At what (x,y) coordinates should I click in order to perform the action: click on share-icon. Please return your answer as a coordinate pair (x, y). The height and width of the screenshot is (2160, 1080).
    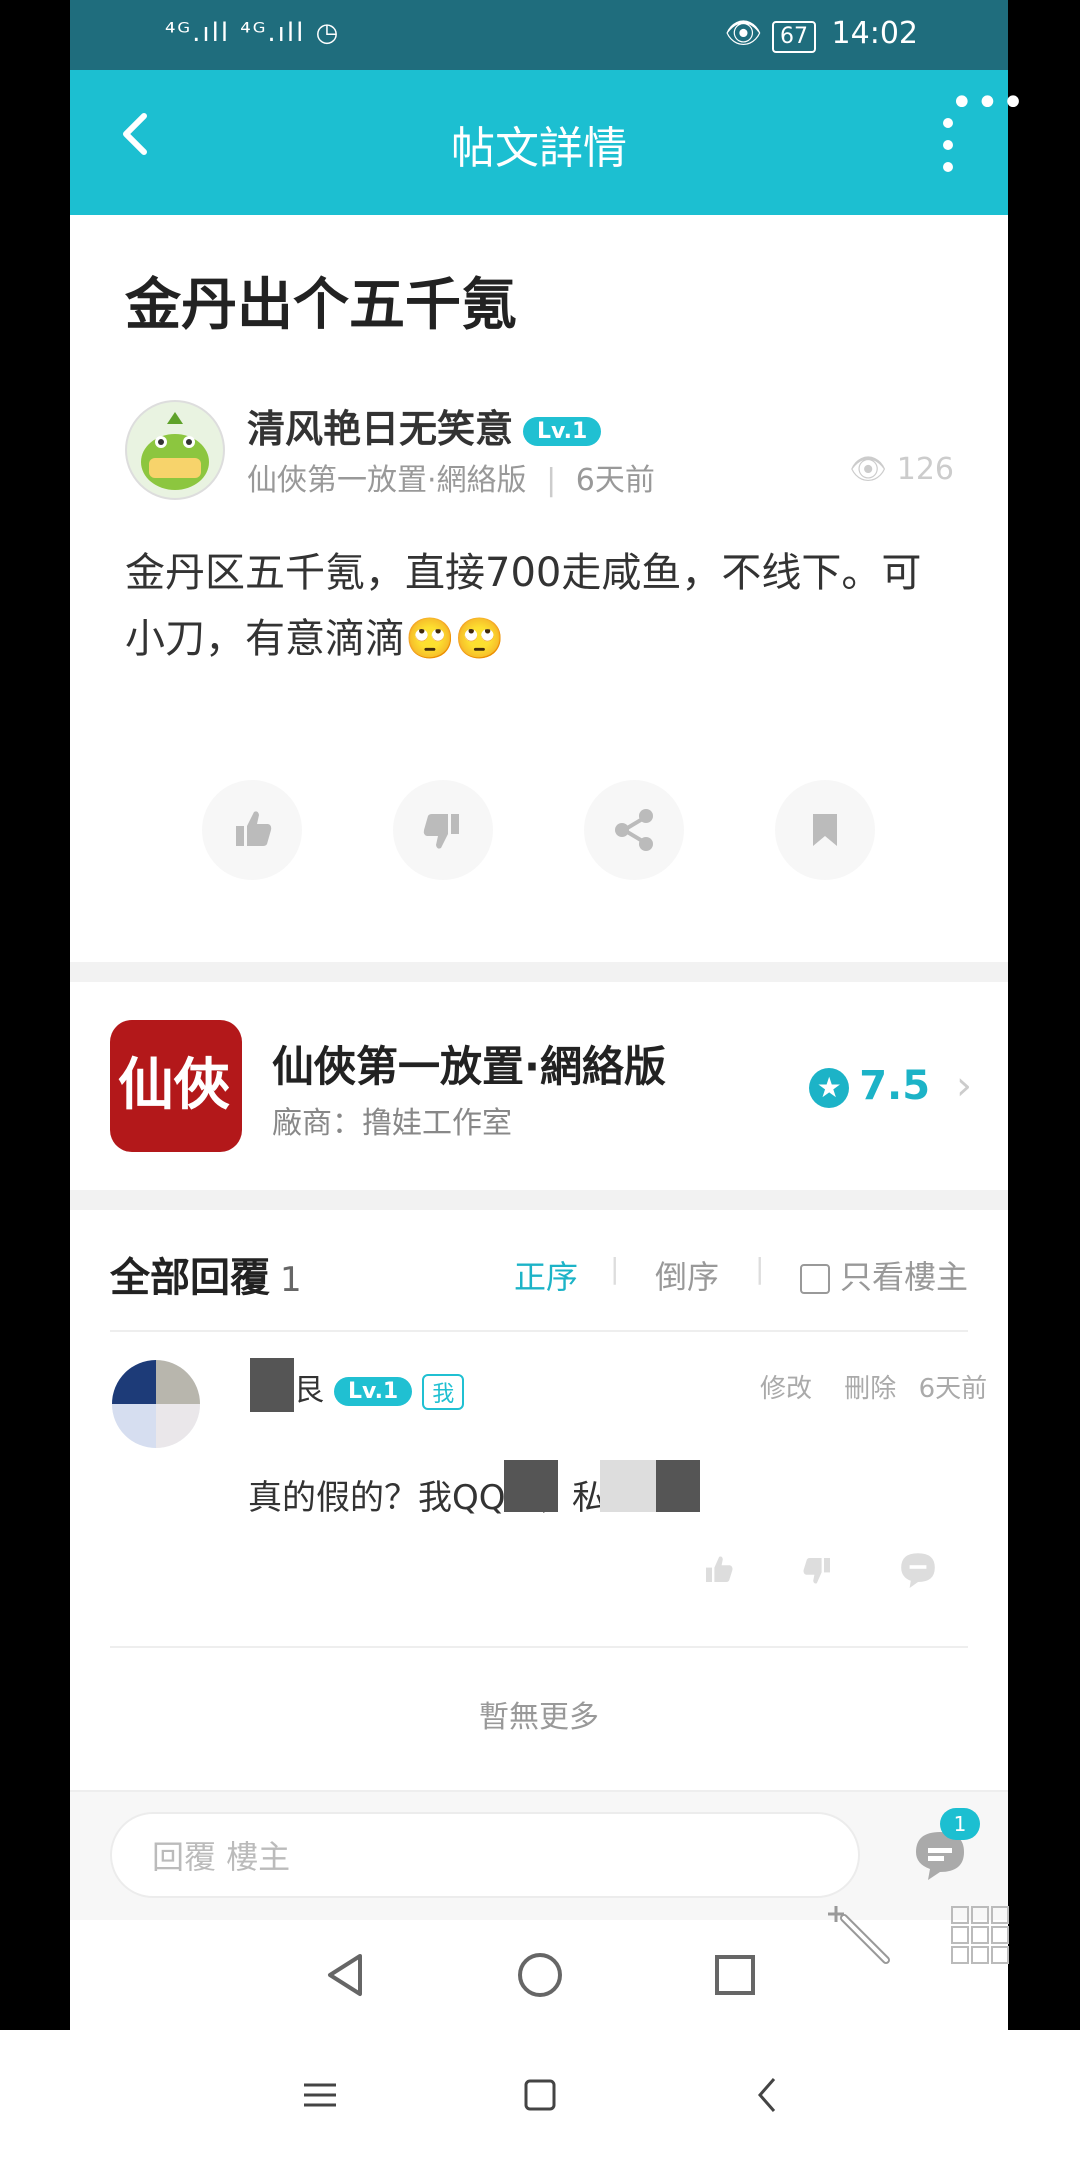
    Looking at the image, I should click on (634, 830).